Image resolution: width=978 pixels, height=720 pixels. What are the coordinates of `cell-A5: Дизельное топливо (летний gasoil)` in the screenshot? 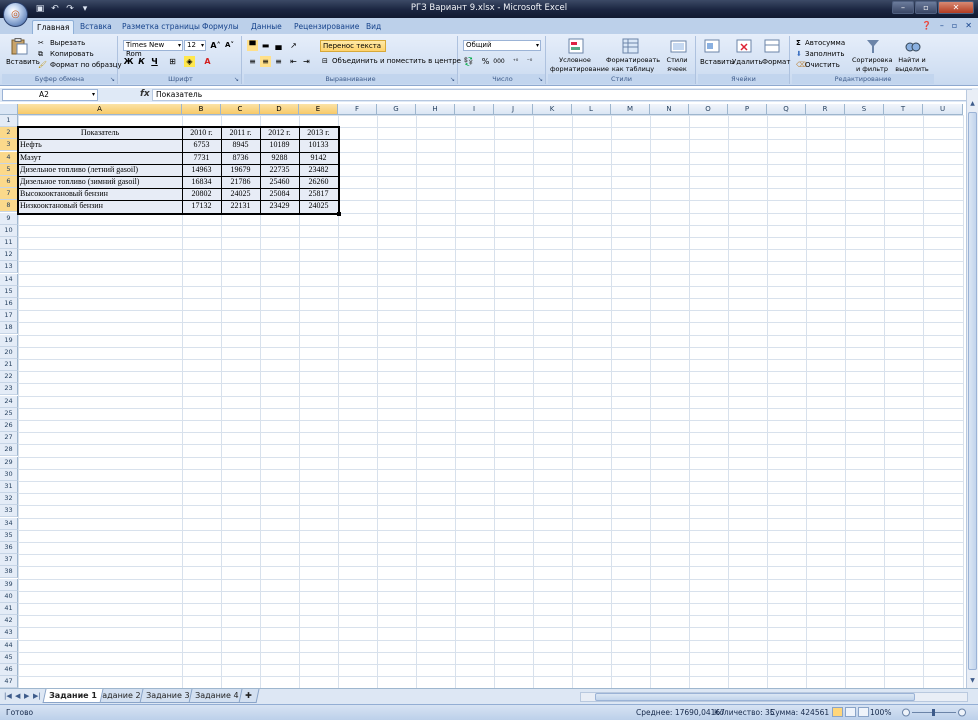 It's located at (100, 170).